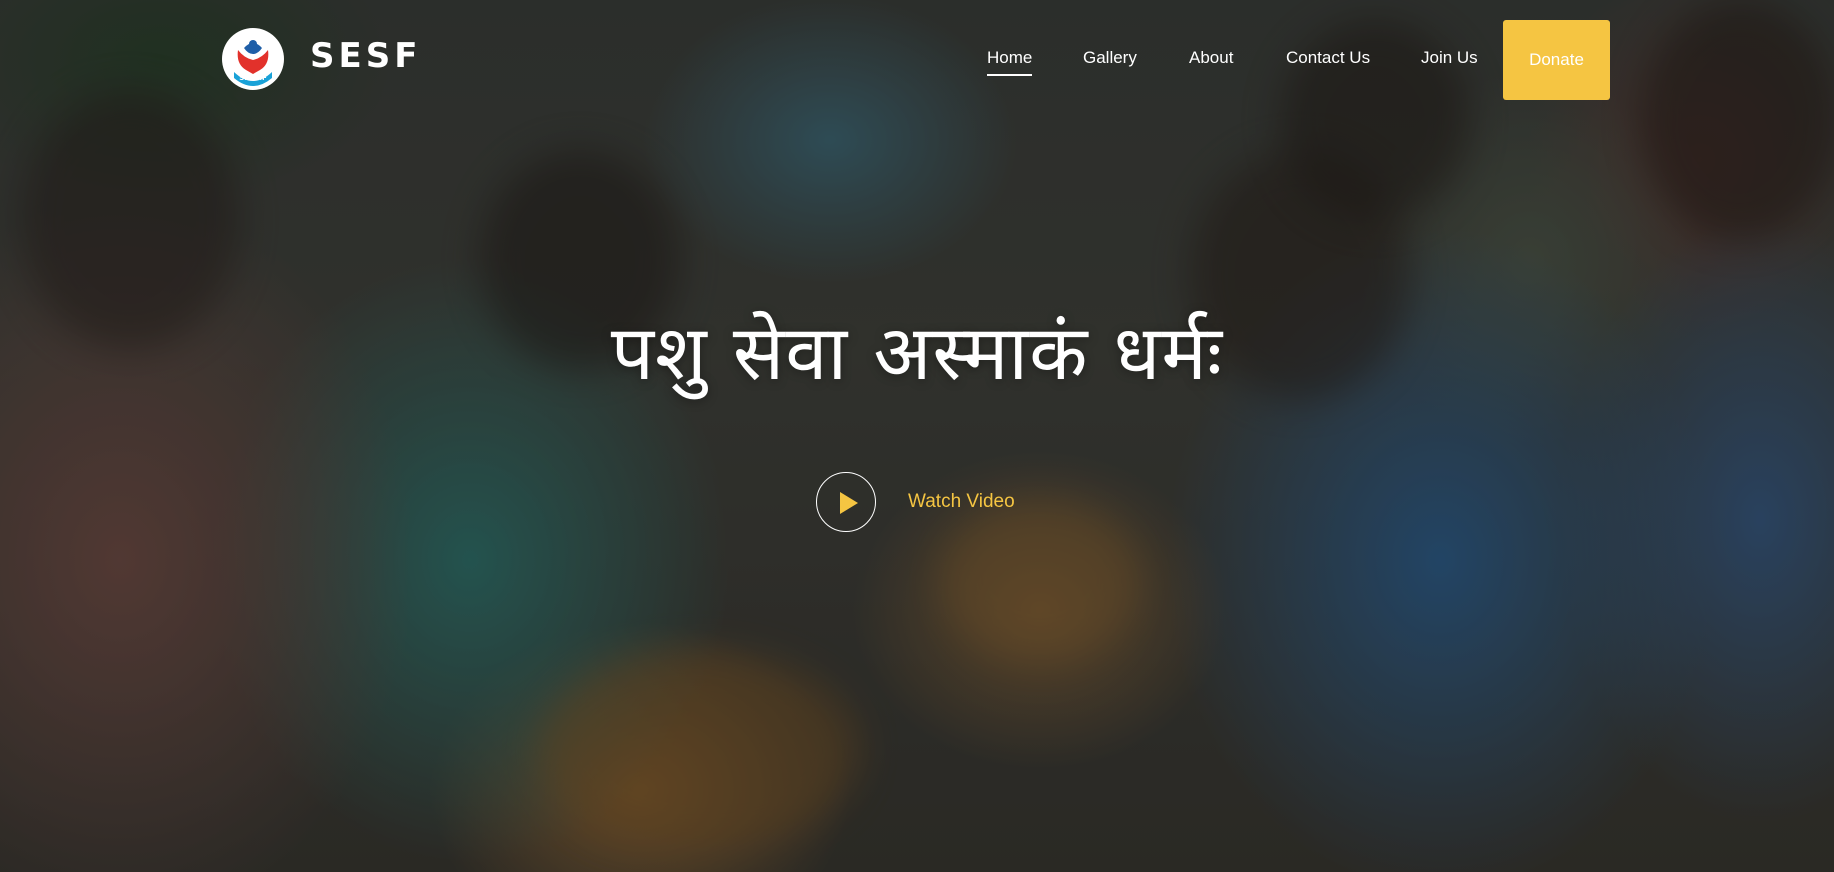  Describe the element at coordinates (253, 59) in the screenshot. I see `sesf-logo-icon: S.E.S.F` at that location.